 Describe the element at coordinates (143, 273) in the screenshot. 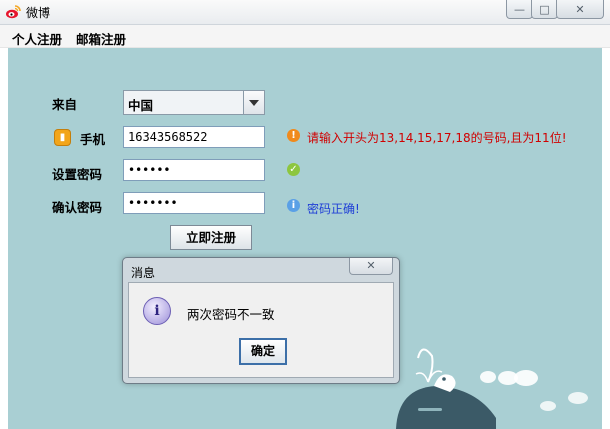

I see `dialog-title: 消息` at that location.